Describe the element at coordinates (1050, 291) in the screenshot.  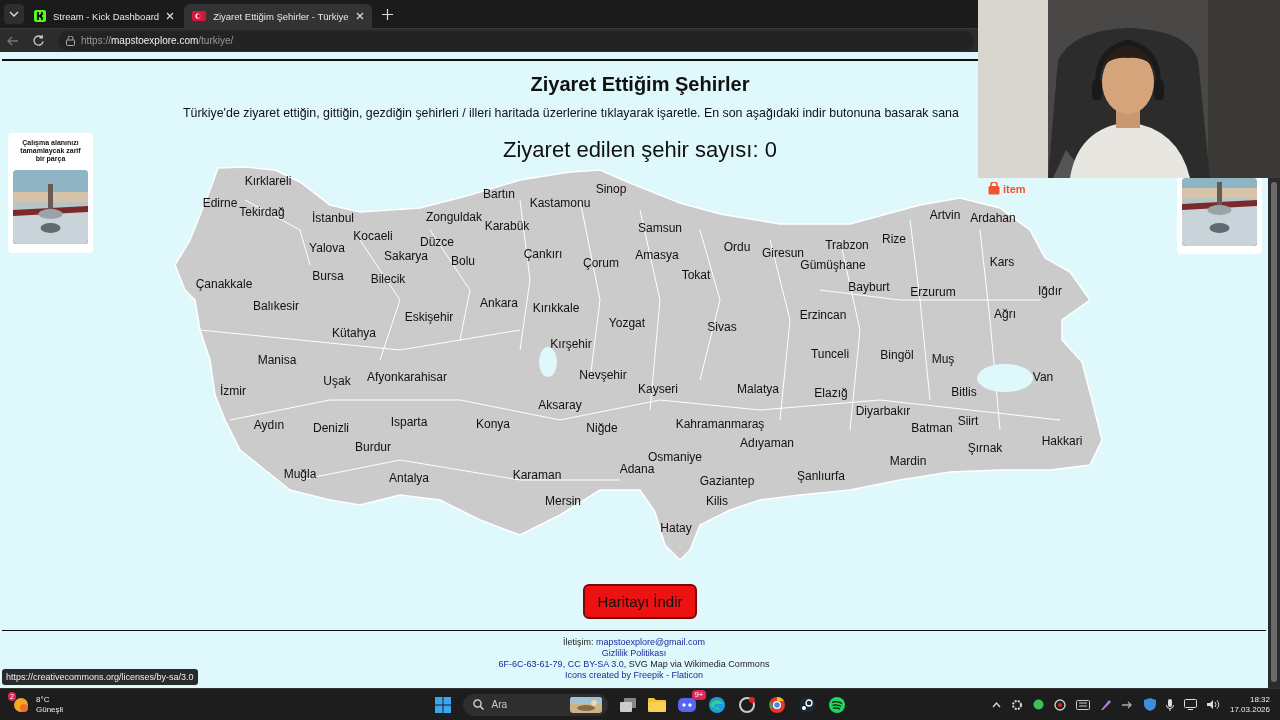
I see `province-label: Iğdır` at that location.